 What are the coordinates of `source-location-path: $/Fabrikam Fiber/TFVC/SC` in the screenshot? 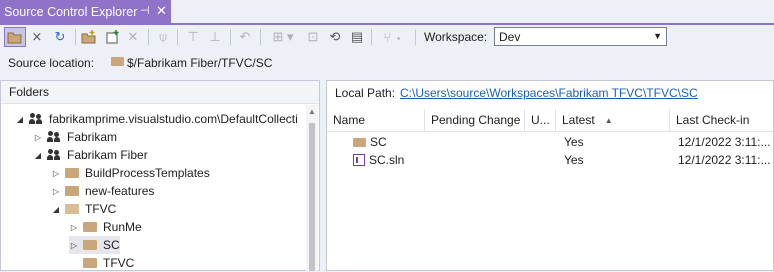 It's located at (199, 63).